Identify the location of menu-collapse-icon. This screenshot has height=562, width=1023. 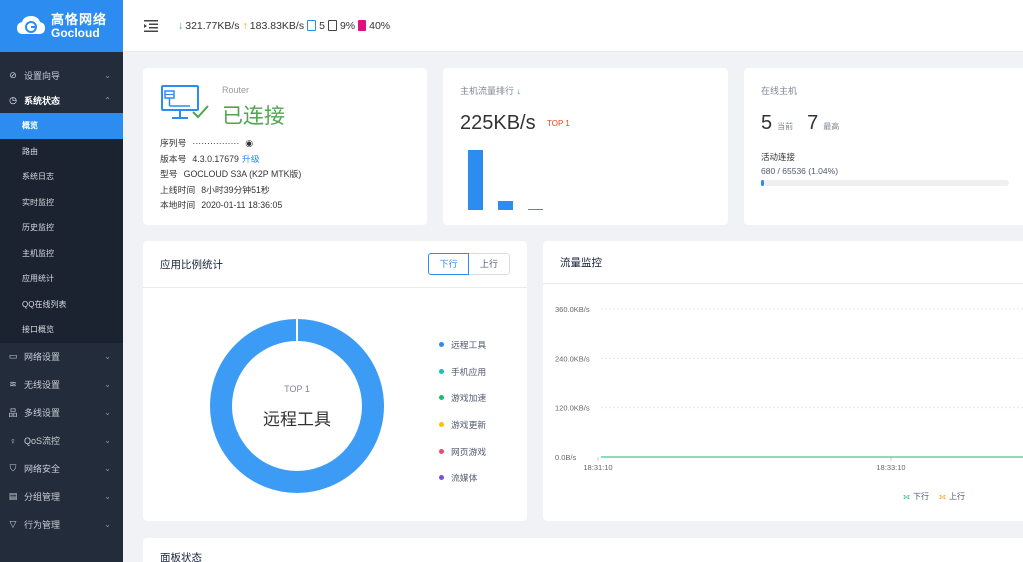
(151, 25).